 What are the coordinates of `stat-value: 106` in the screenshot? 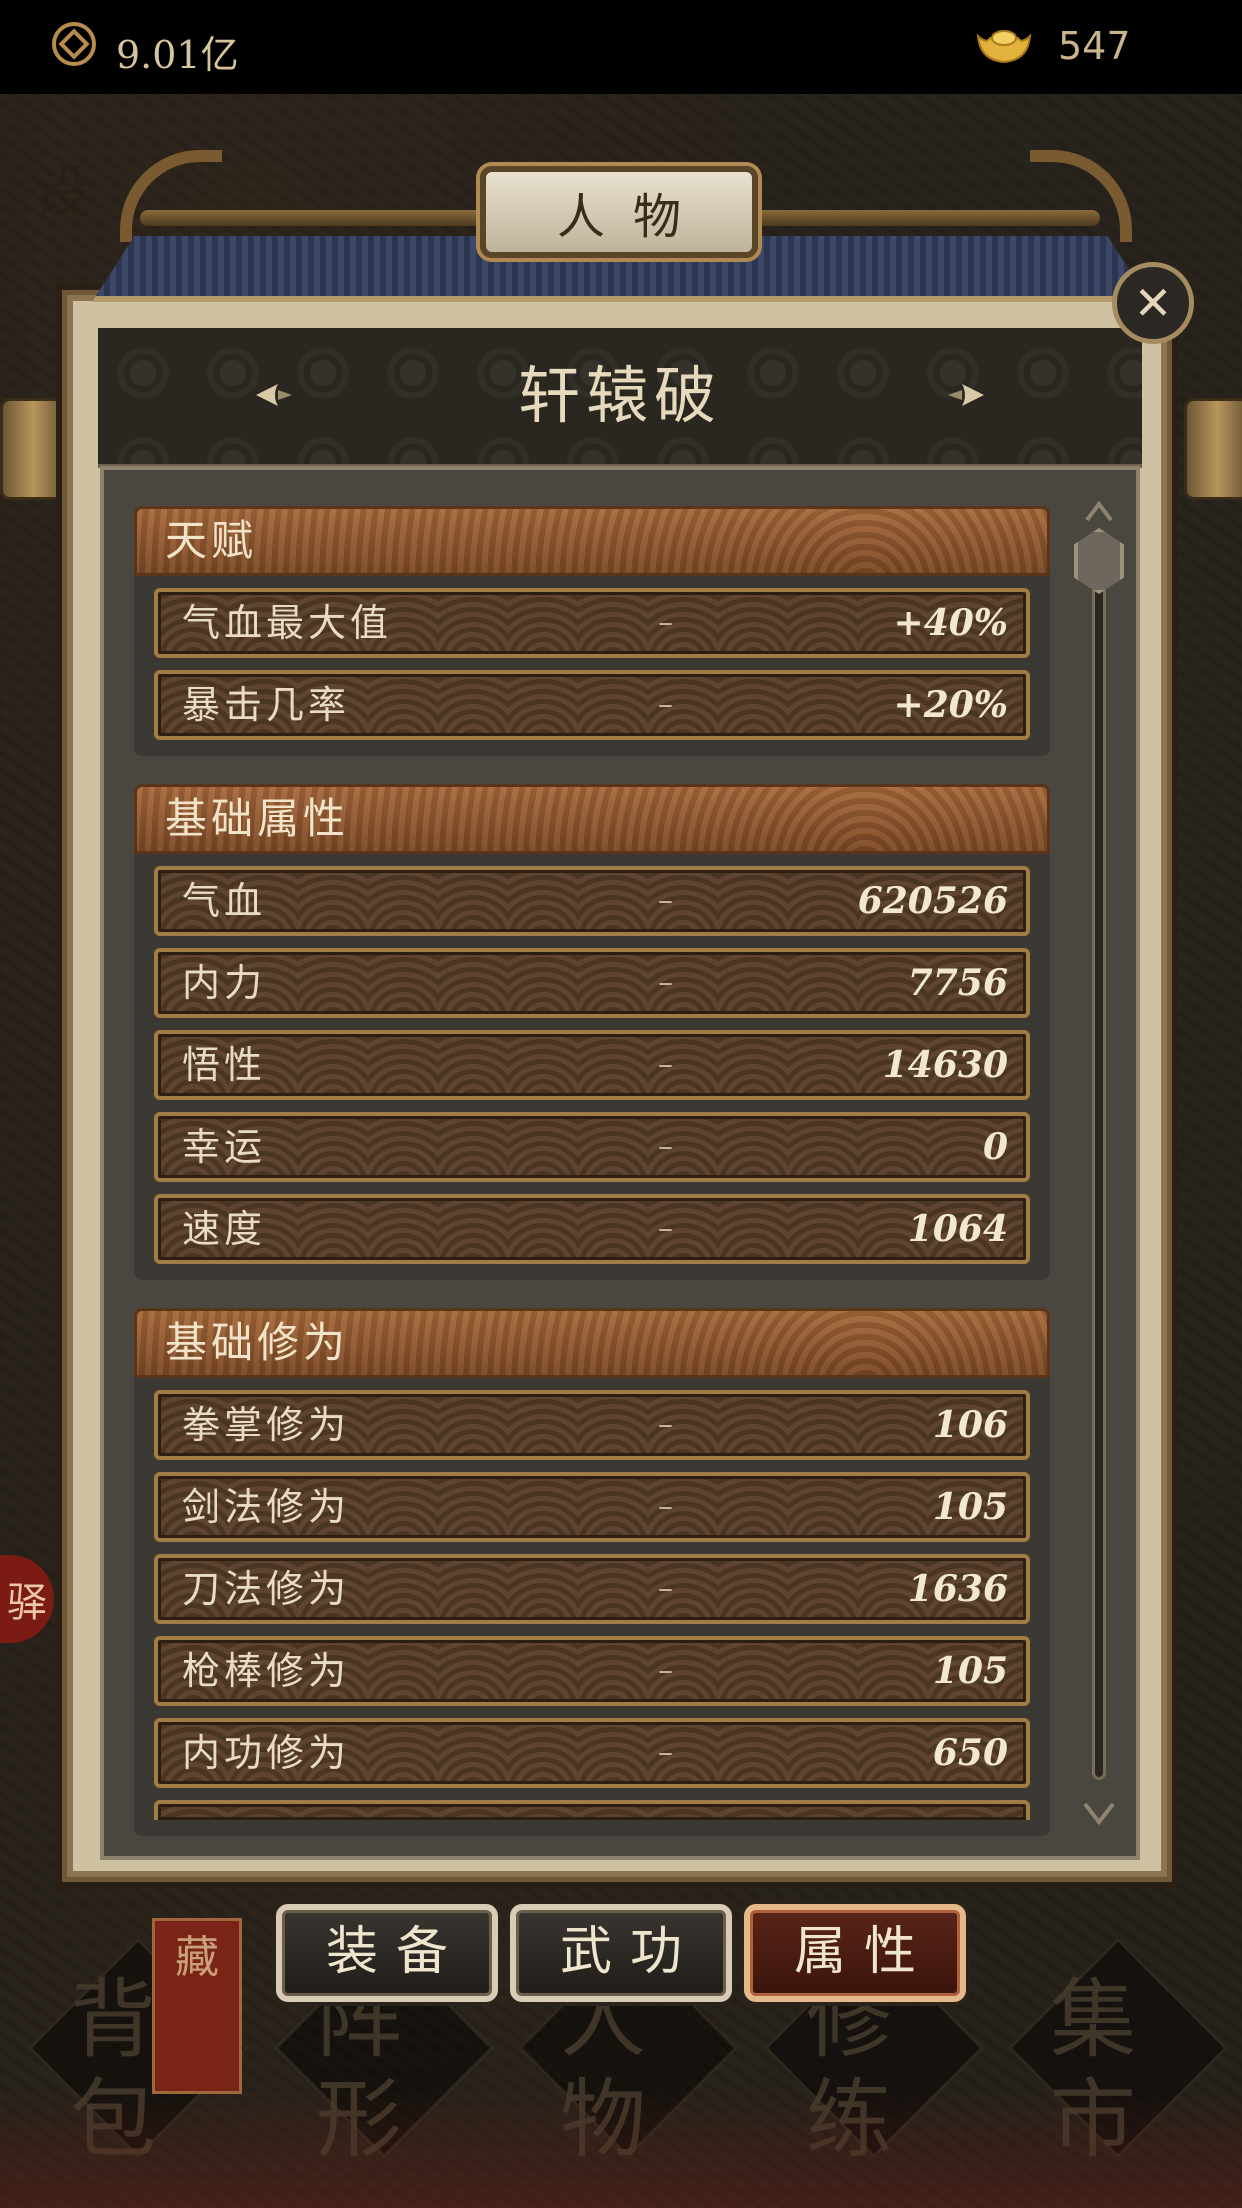 It's located at (970, 1425).